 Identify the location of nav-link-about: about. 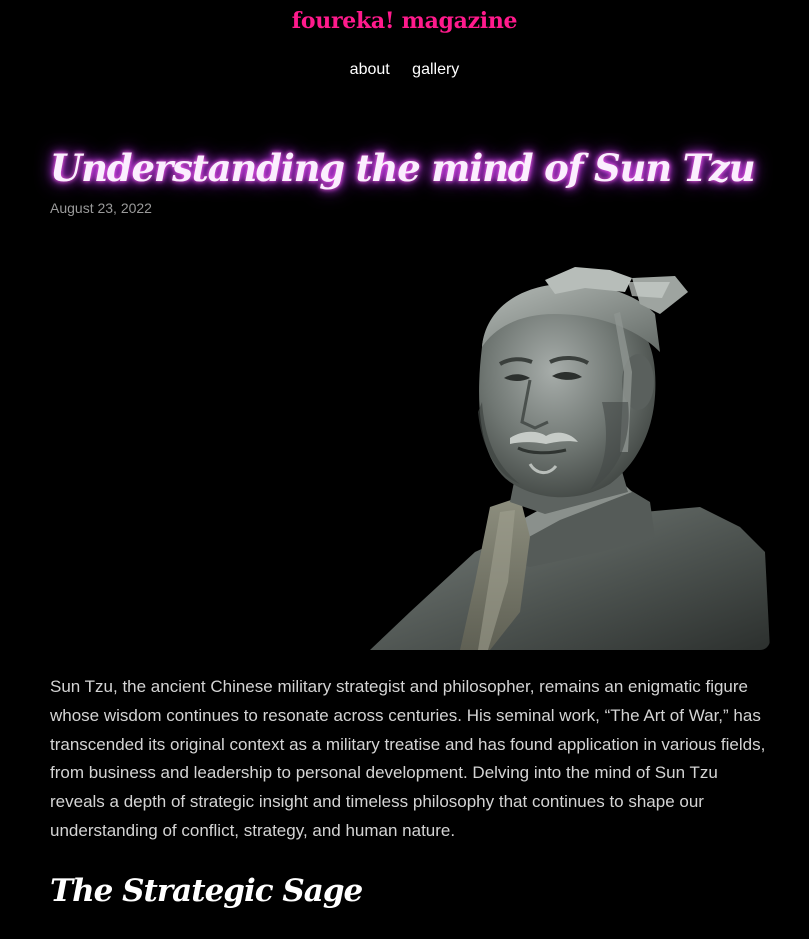
(370, 69).